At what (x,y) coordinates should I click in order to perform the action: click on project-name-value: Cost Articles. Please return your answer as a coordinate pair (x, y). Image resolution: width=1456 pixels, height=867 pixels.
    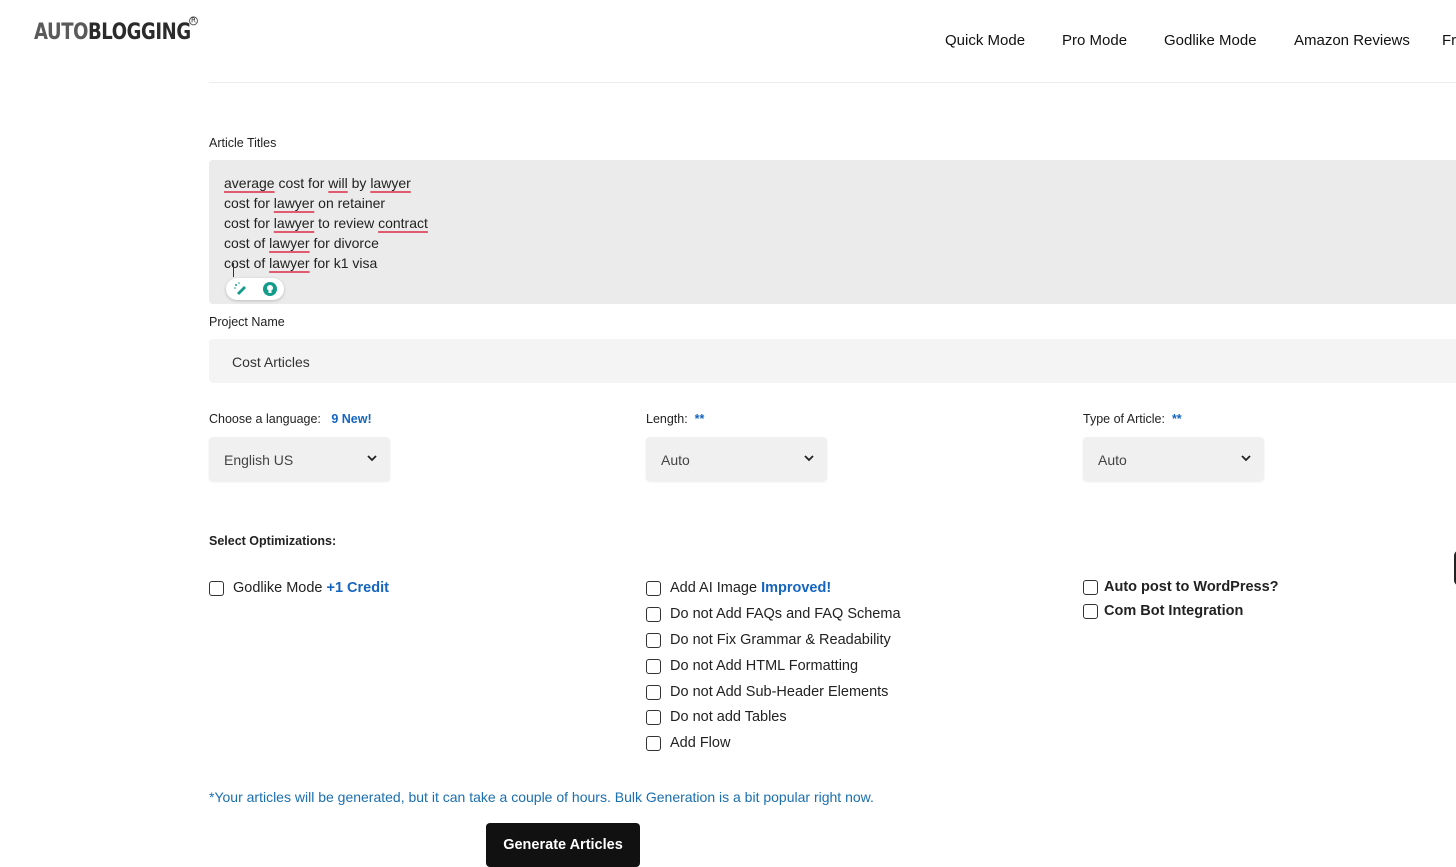
    Looking at the image, I should click on (271, 362).